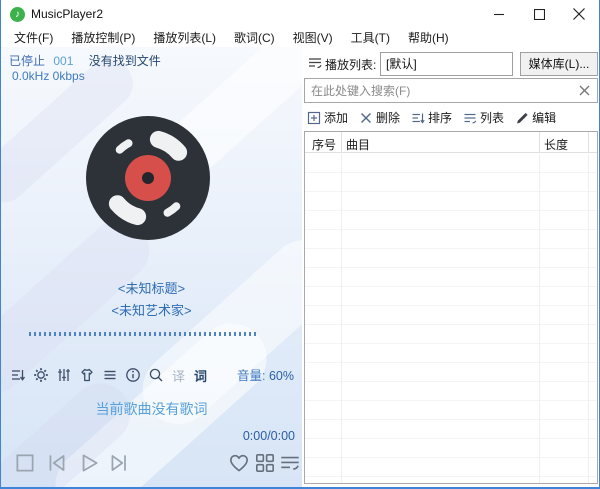 The width and height of the screenshot is (600, 489). What do you see at coordinates (144, 334) in the screenshot?
I see `progress-bar` at bounding box center [144, 334].